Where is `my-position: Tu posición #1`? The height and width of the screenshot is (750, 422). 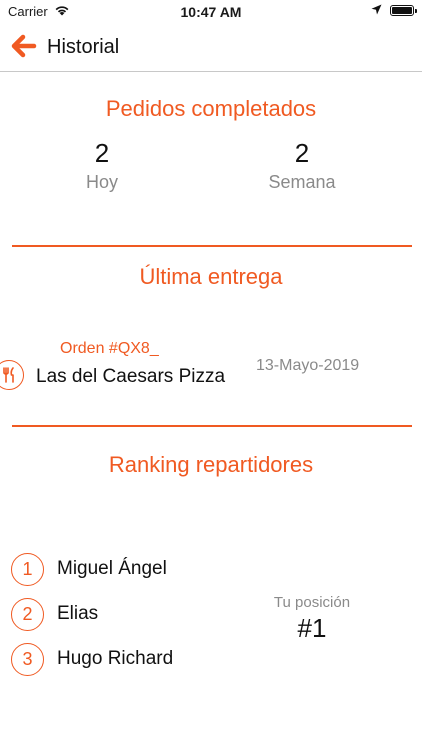
my-position: Tu posición #1 is located at coordinates (312, 619).